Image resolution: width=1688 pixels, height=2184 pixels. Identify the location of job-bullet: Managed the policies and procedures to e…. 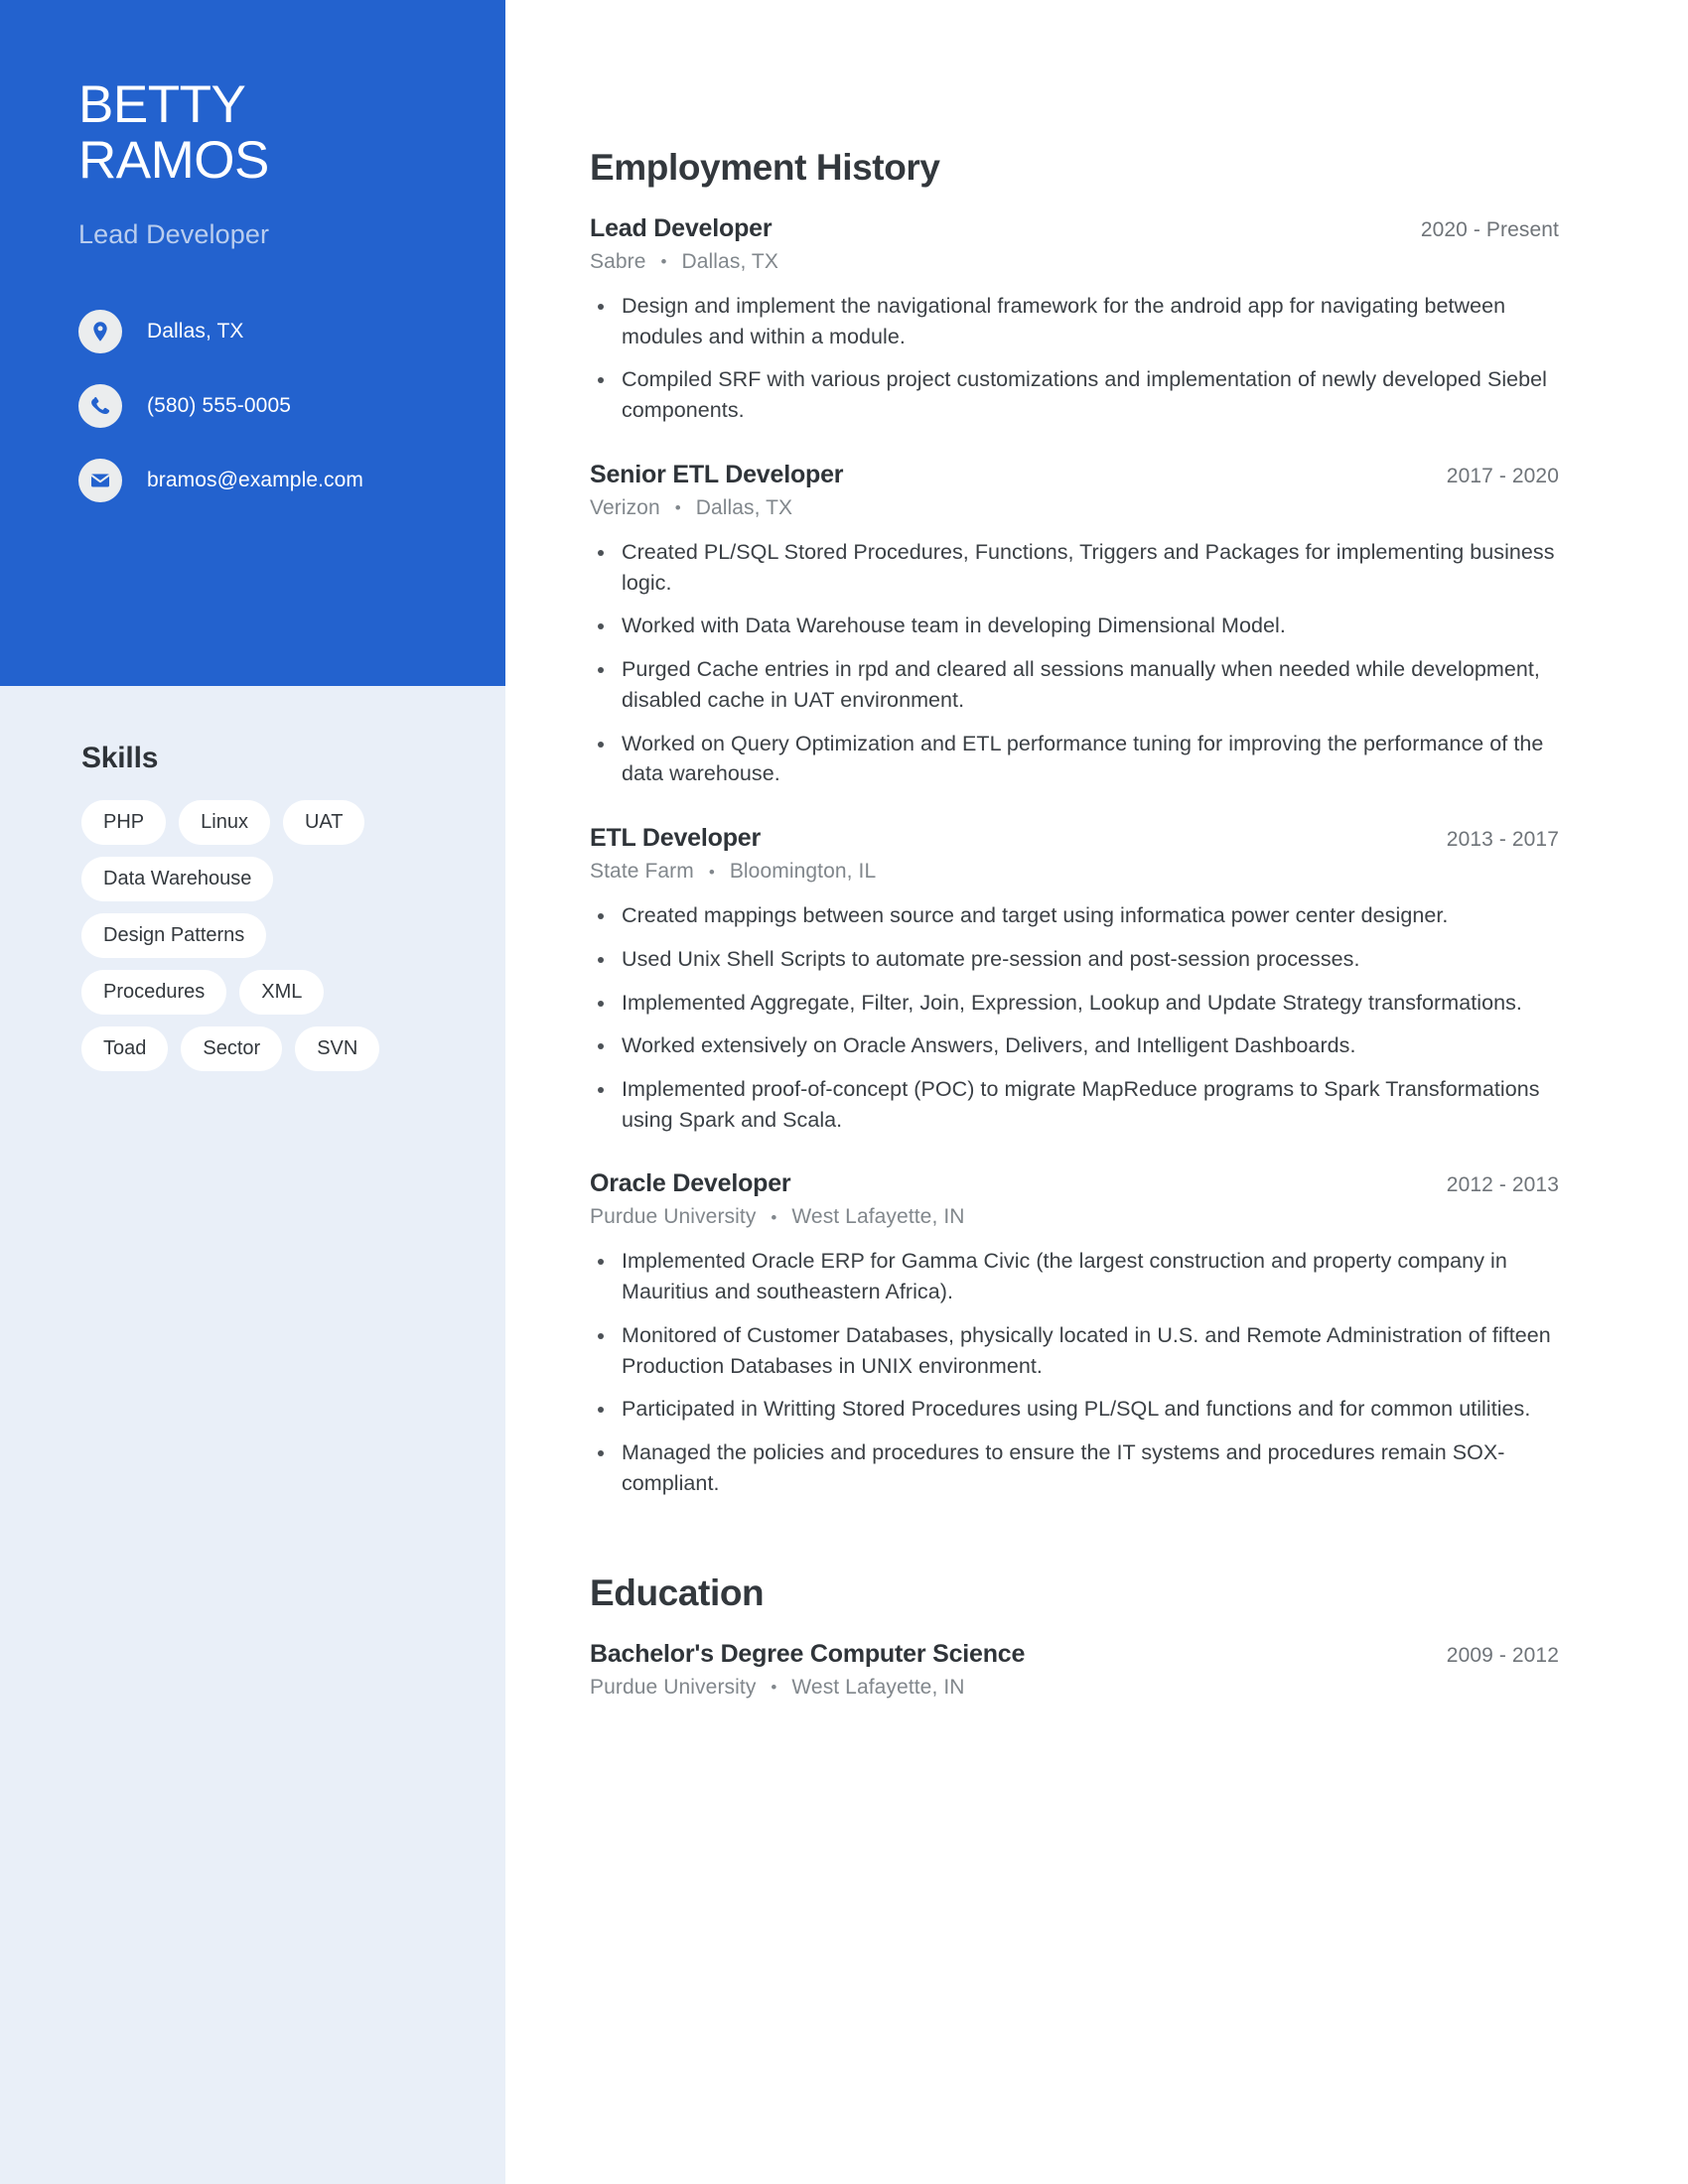
(1074, 1467).